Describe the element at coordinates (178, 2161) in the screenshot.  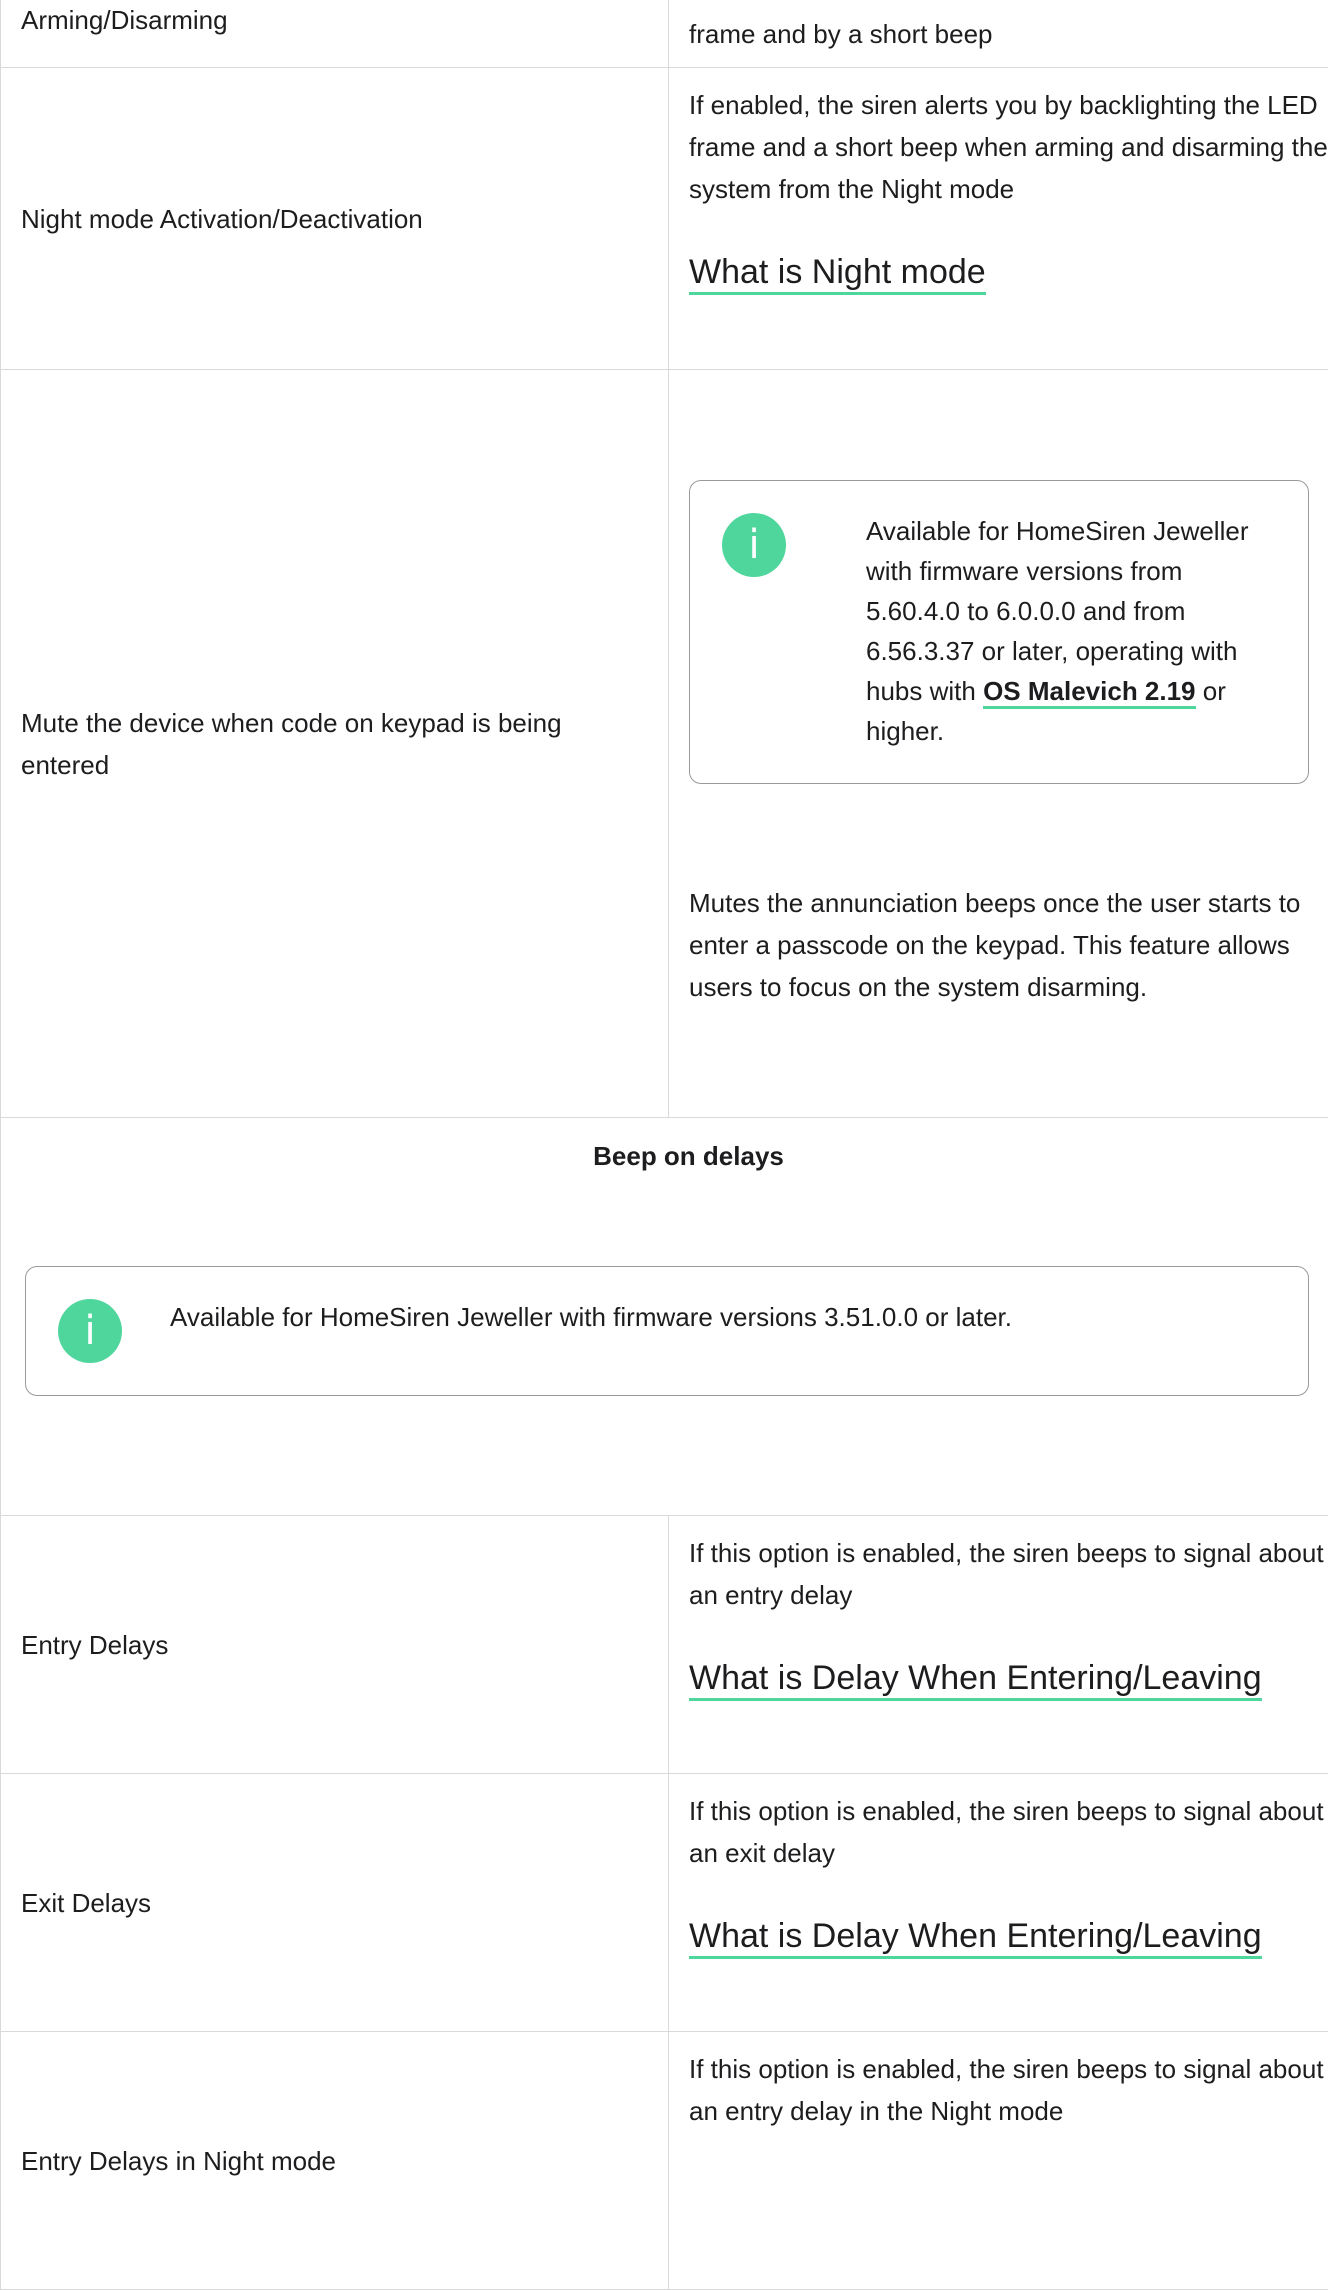
I see `setting-name: Entry Delays in Night mode` at that location.